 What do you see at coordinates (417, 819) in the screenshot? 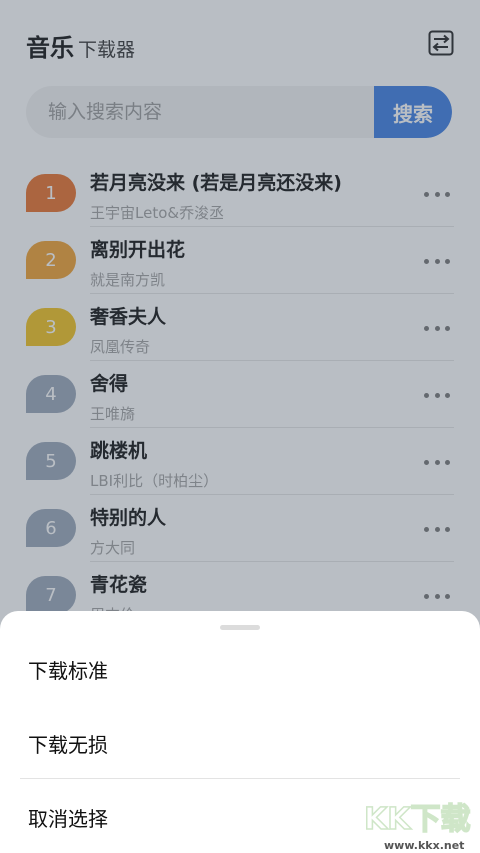
I see `watermark-text: KK下载` at bounding box center [417, 819].